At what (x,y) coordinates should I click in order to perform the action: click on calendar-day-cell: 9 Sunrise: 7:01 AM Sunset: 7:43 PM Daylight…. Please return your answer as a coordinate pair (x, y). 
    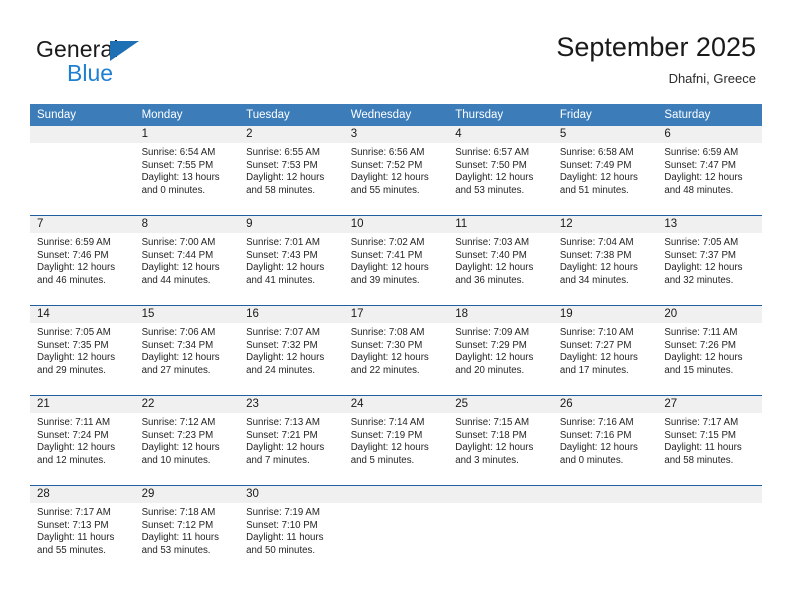
    Looking at the image, I should click on (291, 260).